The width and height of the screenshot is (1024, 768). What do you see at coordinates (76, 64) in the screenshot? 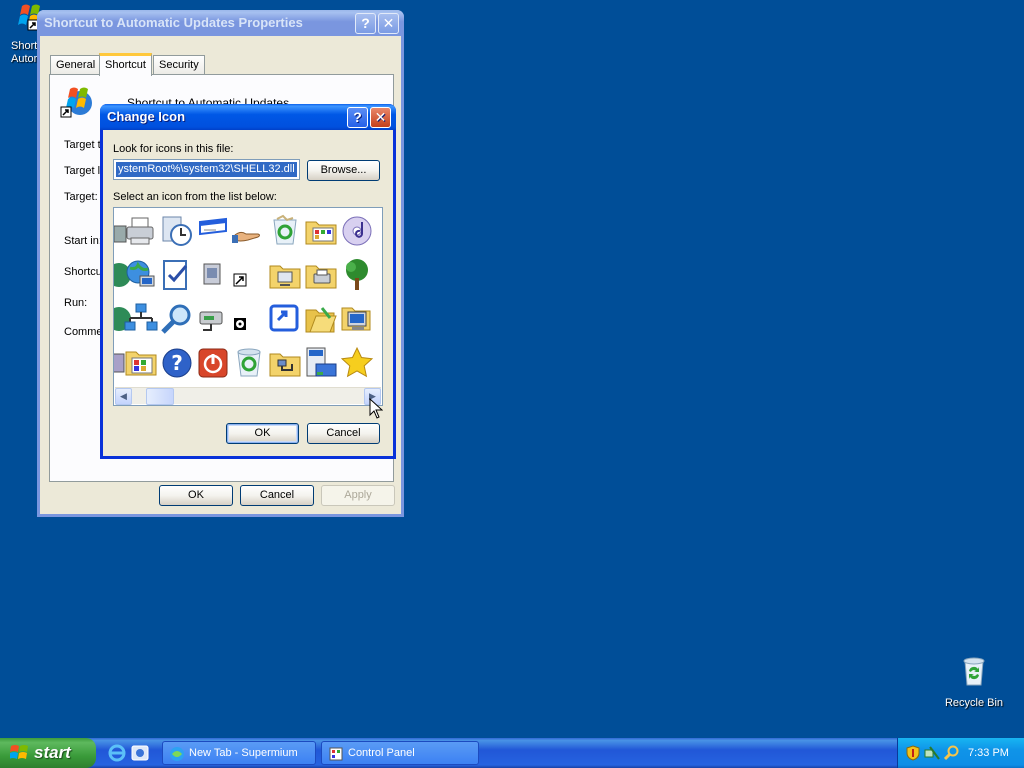
I see `tab-general: General` at bounding box center [76, 64].